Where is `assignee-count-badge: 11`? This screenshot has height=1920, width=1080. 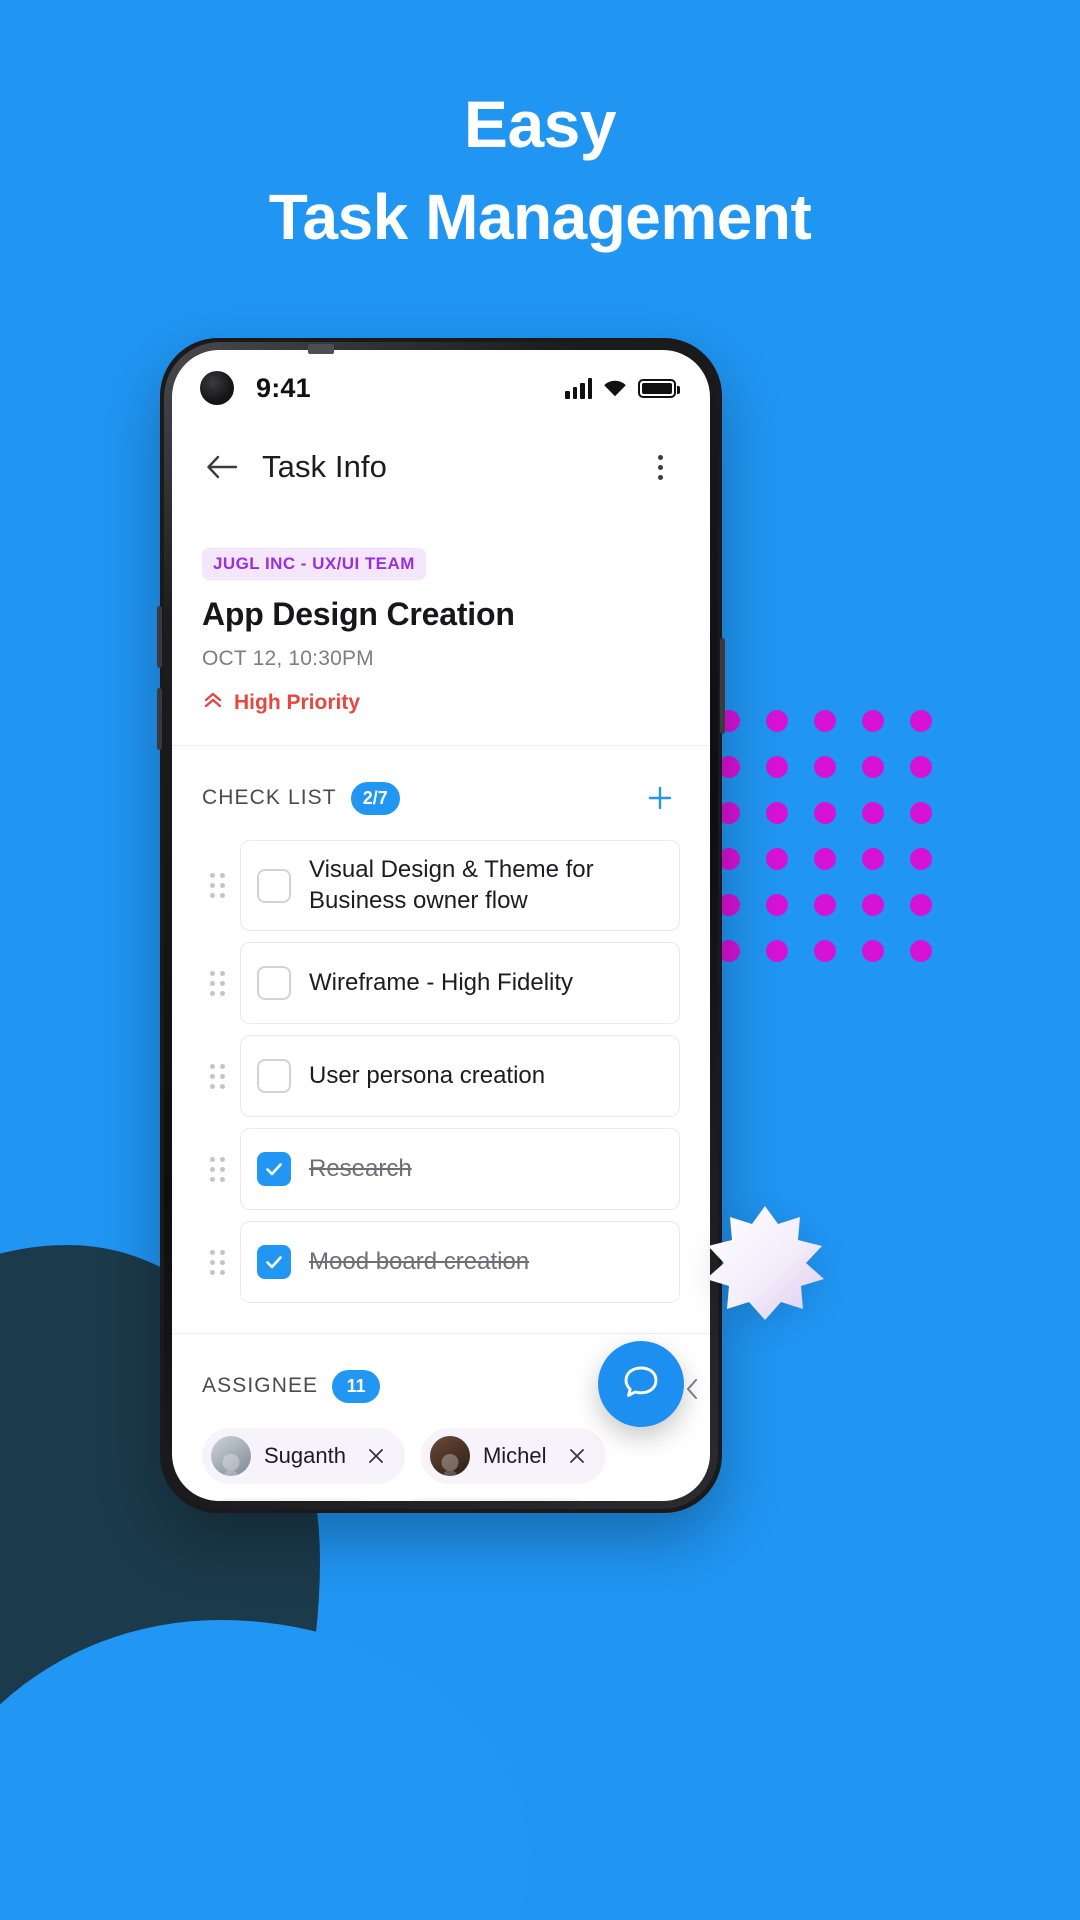 assignee-count-badge: 11 is located at coordinates (356, 1386).